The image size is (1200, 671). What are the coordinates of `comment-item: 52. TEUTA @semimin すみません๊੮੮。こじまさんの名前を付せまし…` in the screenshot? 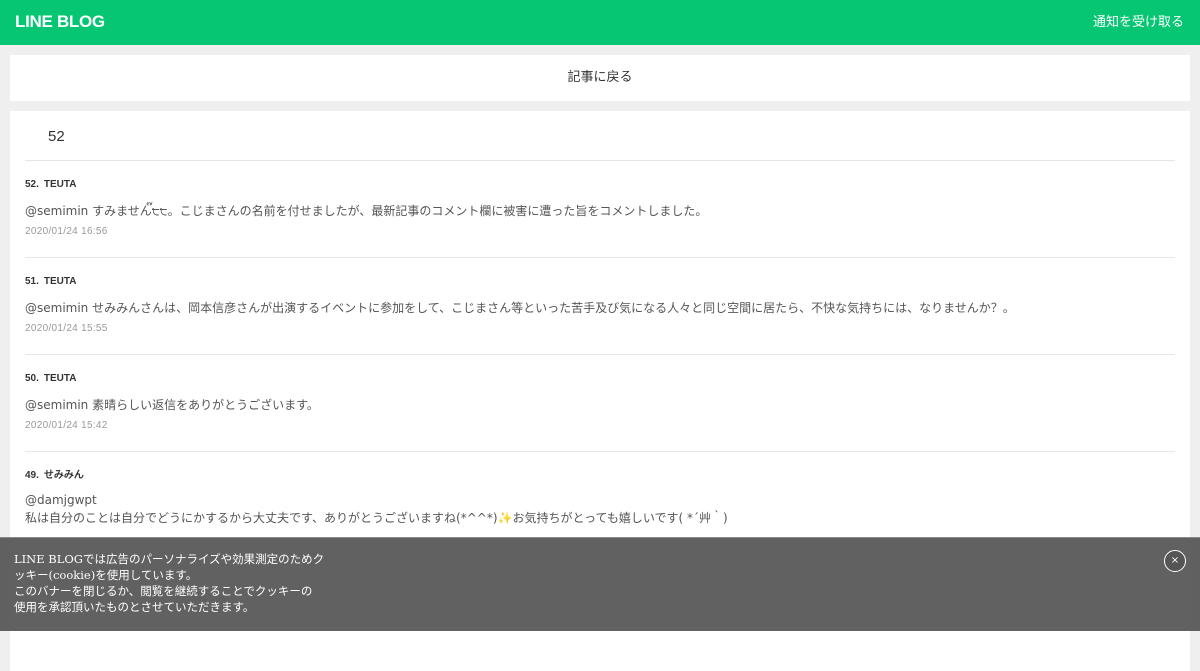 It's located at (600, 207).